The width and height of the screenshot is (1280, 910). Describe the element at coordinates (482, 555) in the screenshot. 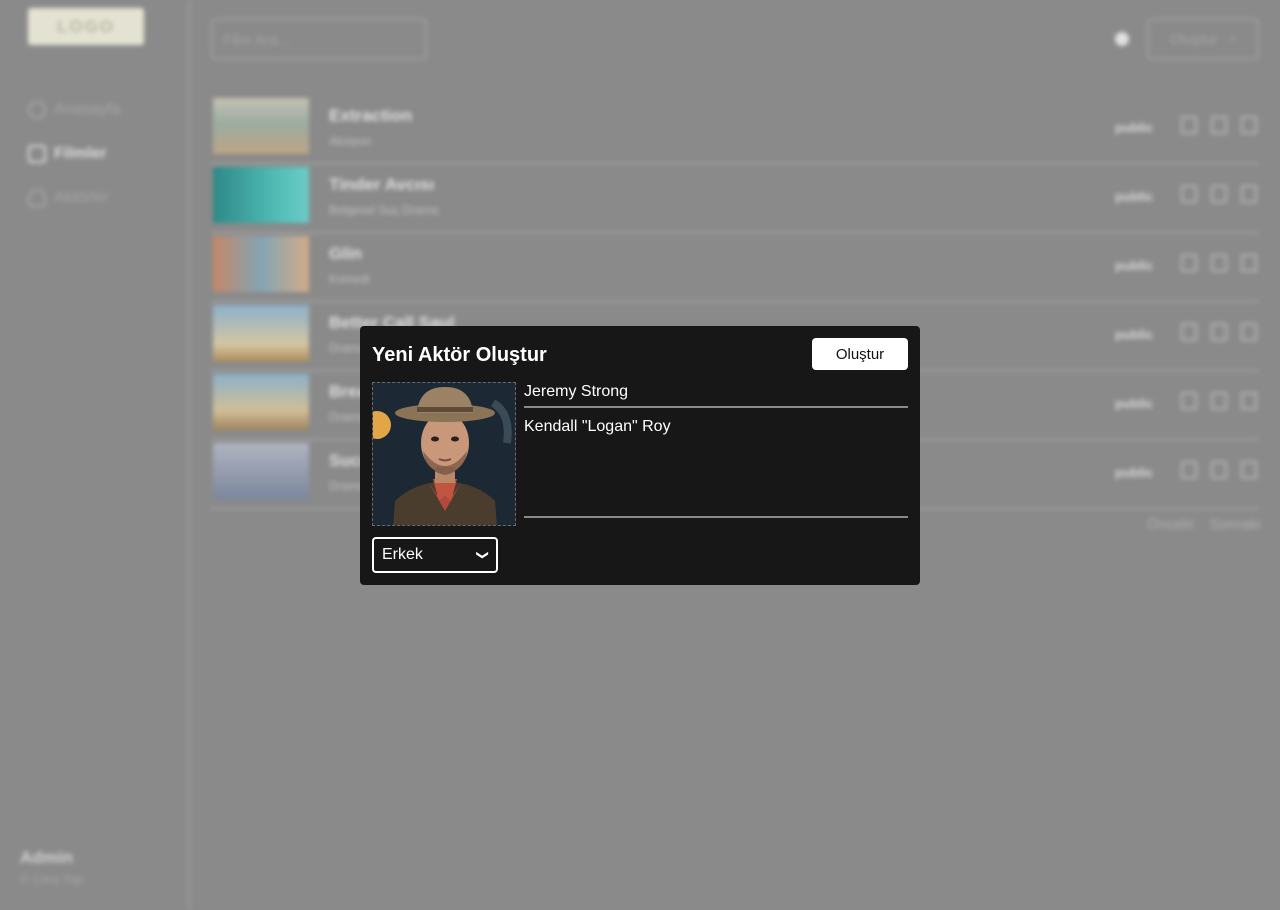

I see `chevron-down-icon: ❯` at that location.